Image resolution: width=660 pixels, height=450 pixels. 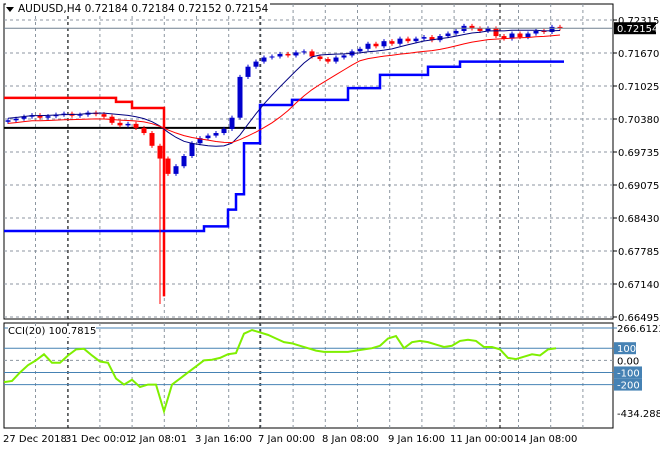 What do you see at coordinates (545, 439) in the screenshot?
I see `time-tick-label: 14 Jan 08:00` at bounding box center [545, 439].